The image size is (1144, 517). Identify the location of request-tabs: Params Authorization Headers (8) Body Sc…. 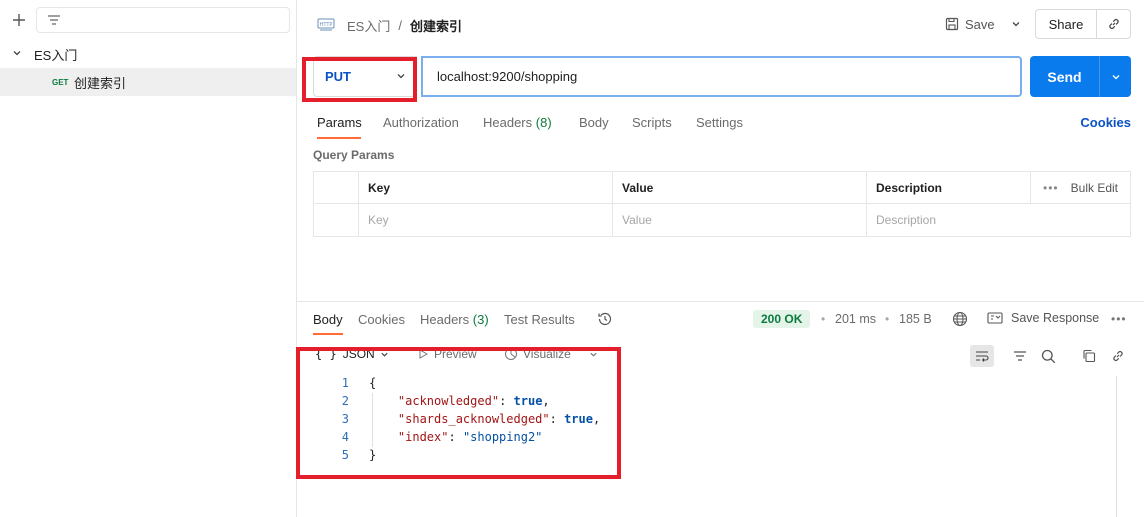
(722, 126).